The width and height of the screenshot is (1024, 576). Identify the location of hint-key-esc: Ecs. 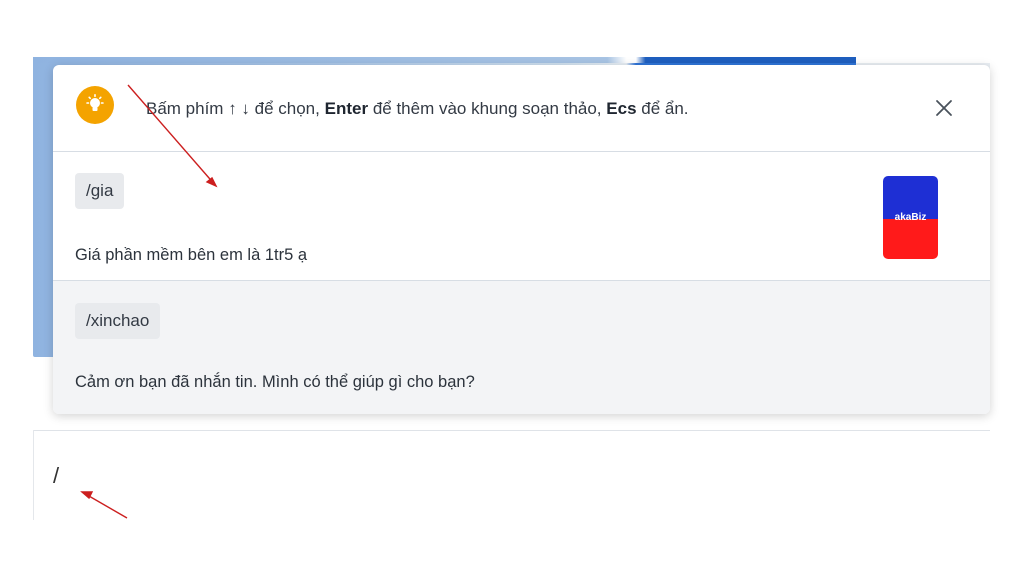
(621, 108).